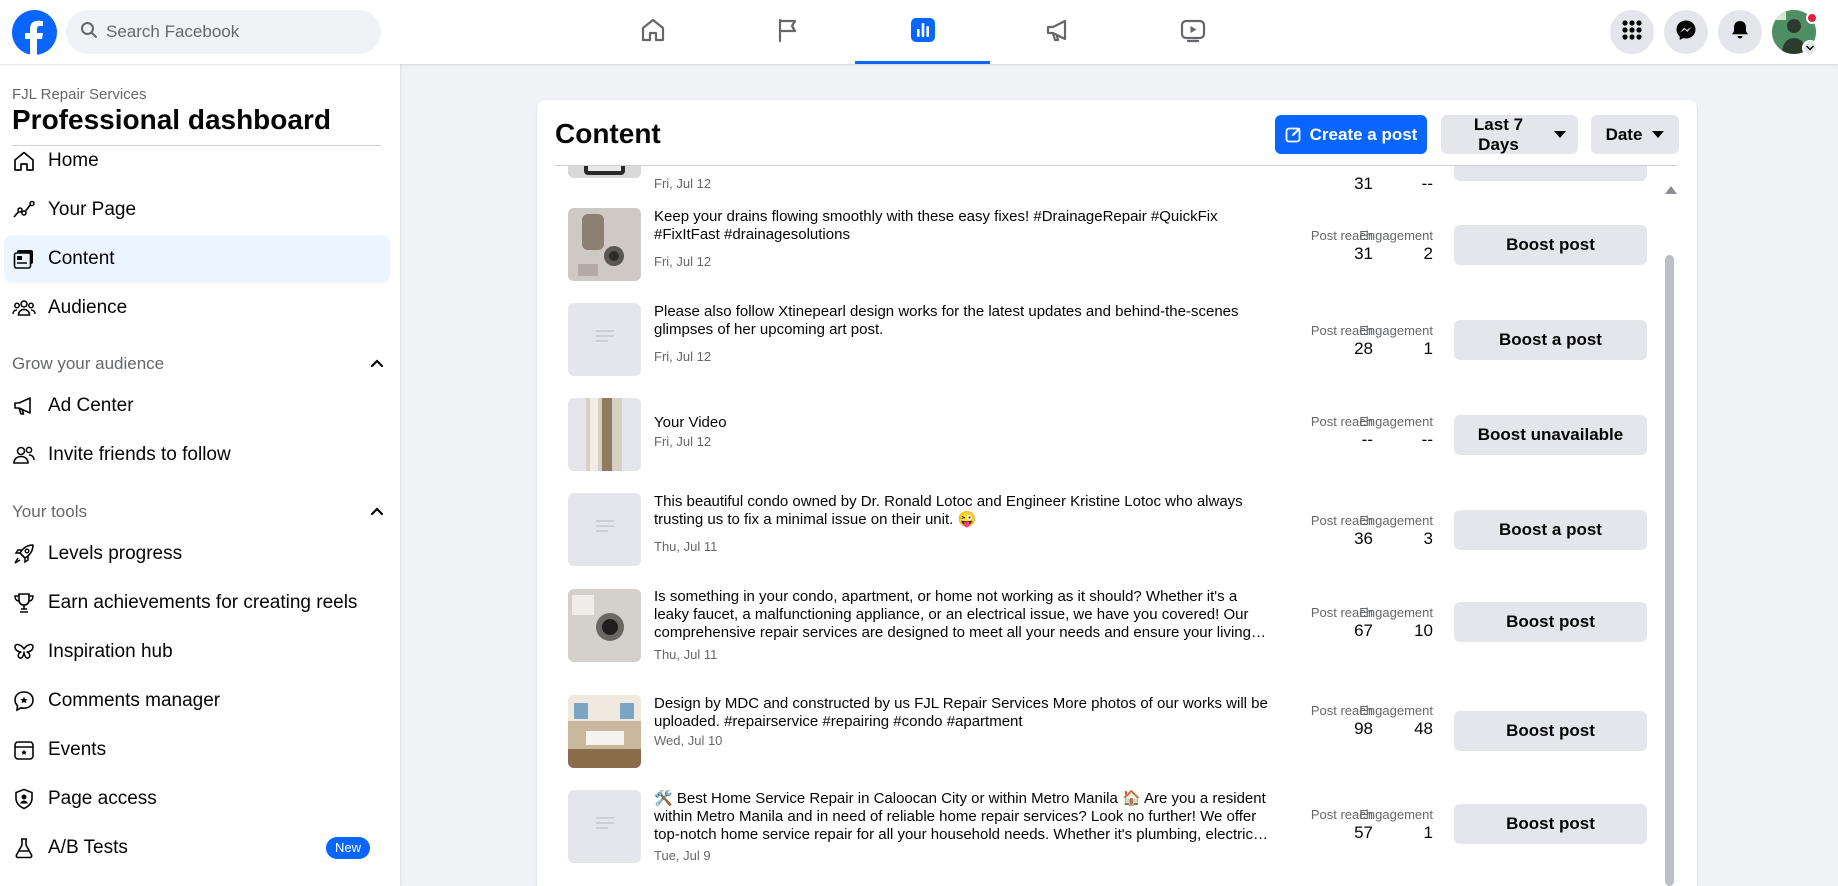 The image size is (1838, 886). Describe the element at coordinates (34, 32) in the screenshot. I see `facebook-logo-icon` at that location.